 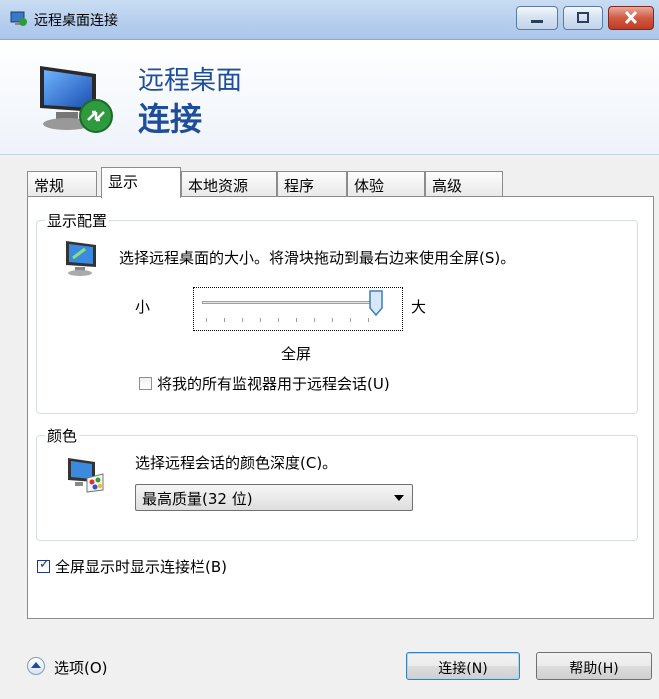 What do you see at coordinates (141, 182) in the screenshot?
I see `tab-display: 显示` at bounding box center [141, 182].